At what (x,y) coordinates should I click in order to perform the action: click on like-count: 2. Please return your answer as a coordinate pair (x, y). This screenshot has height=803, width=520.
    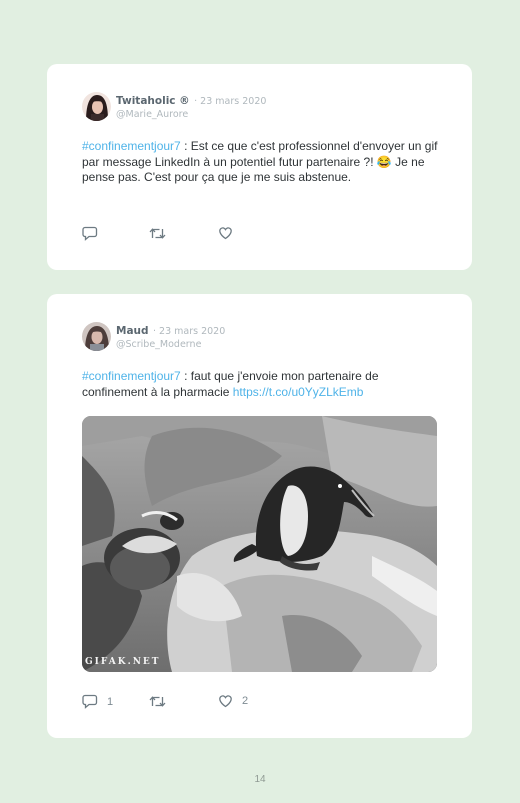
    Looking at the image, I should click on (245, 701).